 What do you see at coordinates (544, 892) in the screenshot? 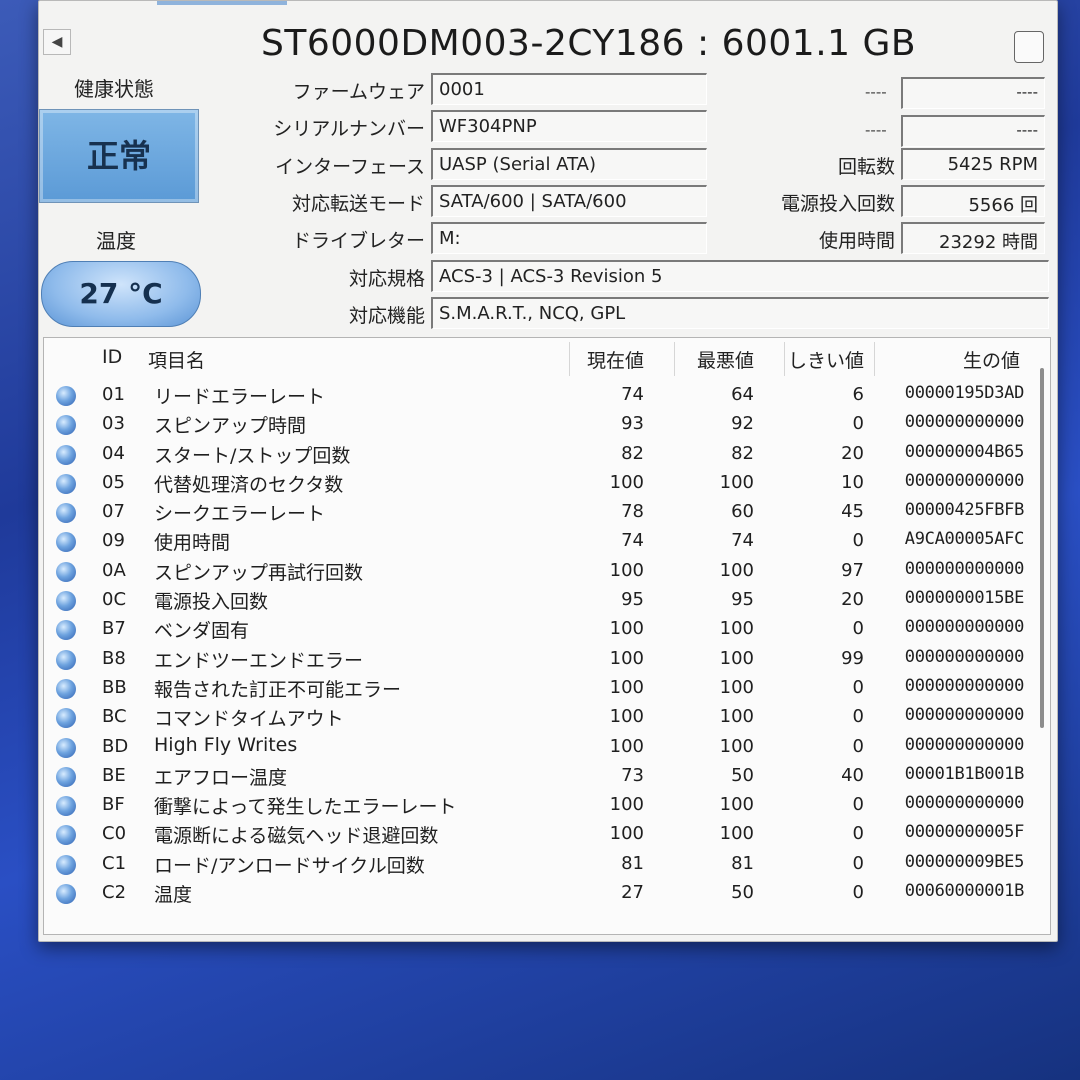
I see `table-row: C2 温度 27 50 0 00060000001B` at bounding box center [544, 892].